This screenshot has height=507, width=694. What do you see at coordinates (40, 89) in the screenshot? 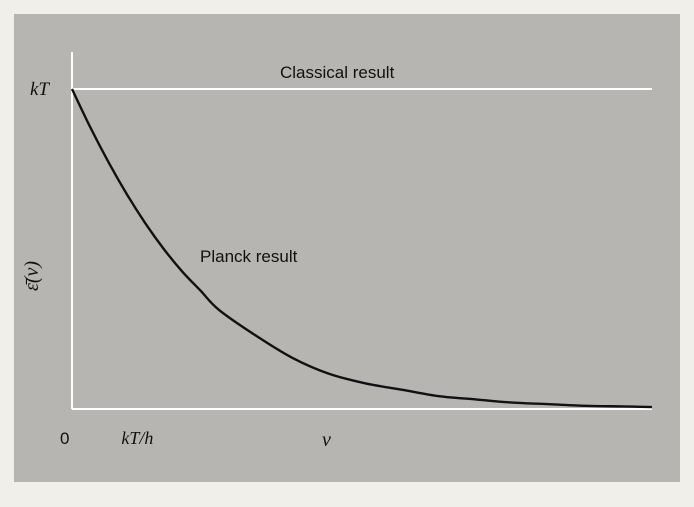
I see `ytick-label-kT: kT` at bounding box center [40, 89].